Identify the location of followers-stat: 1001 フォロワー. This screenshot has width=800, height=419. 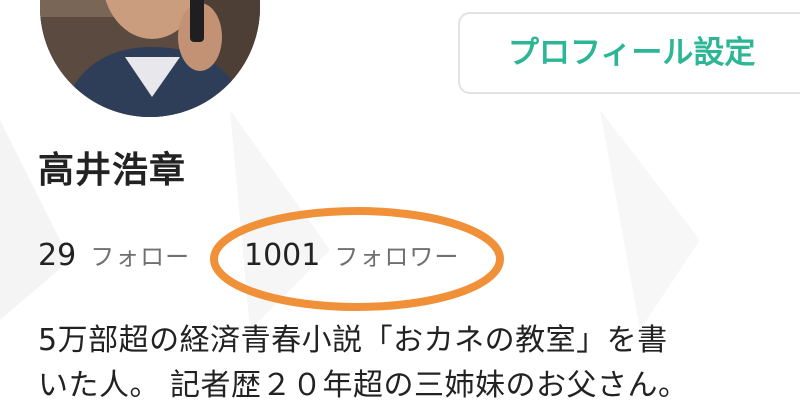
(351, 258).